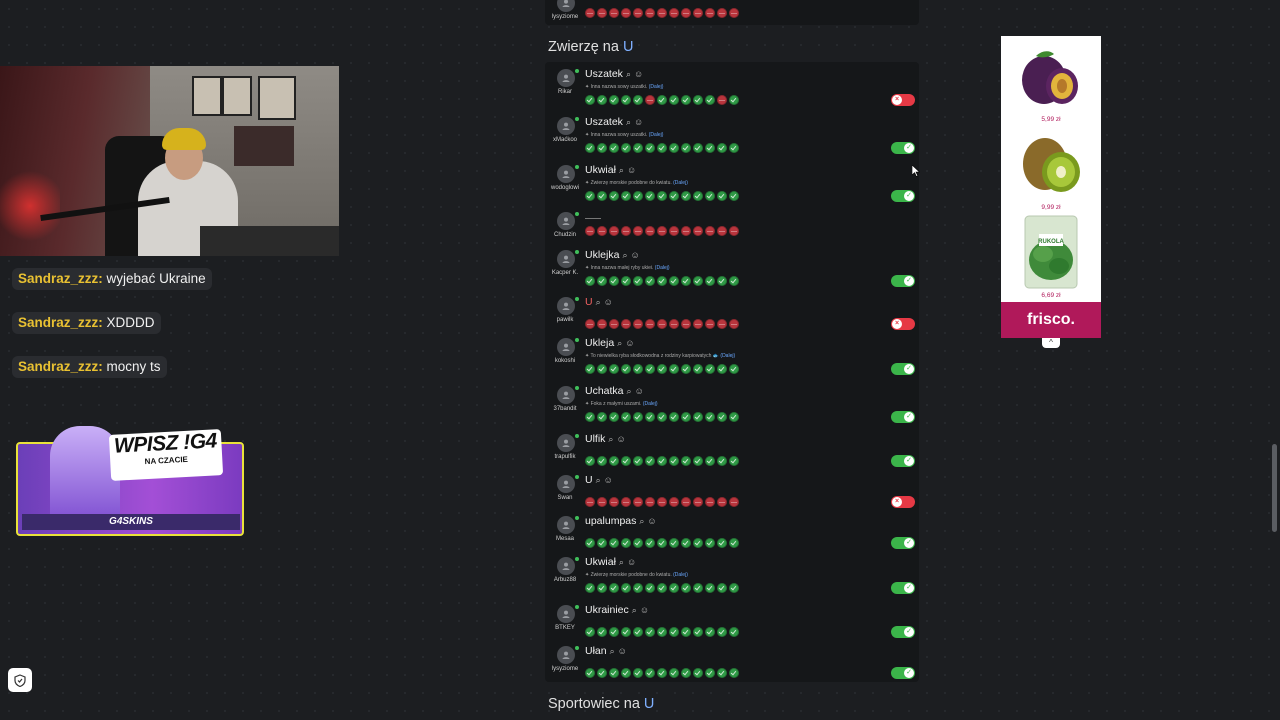 This screenshot has width=1280, height=720. I want to click on hint-text: Zwierzę morskie podobne do kwiatu., so click(631, 575).